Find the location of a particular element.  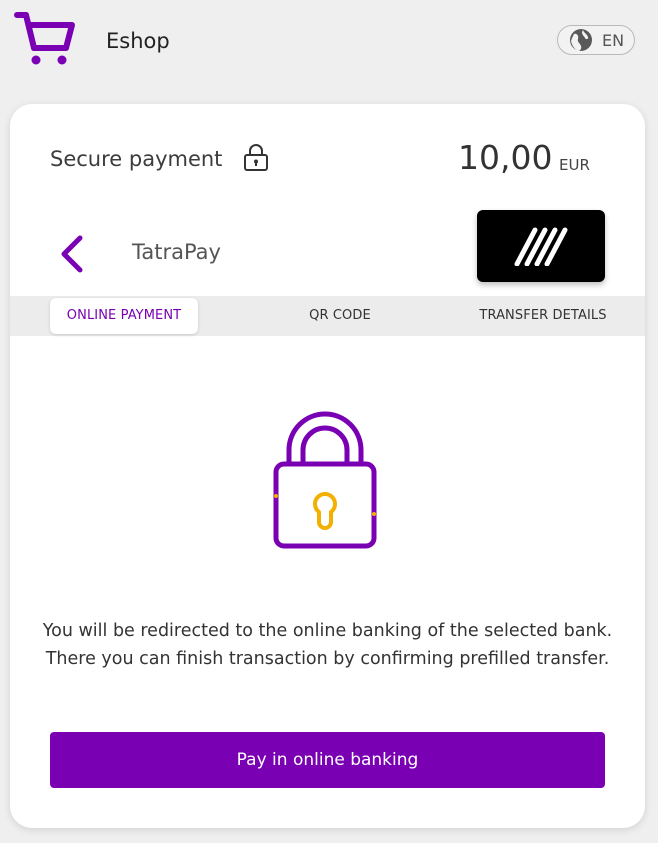

secure-payment-title: Secure payment is located at coordinates (136, 159).